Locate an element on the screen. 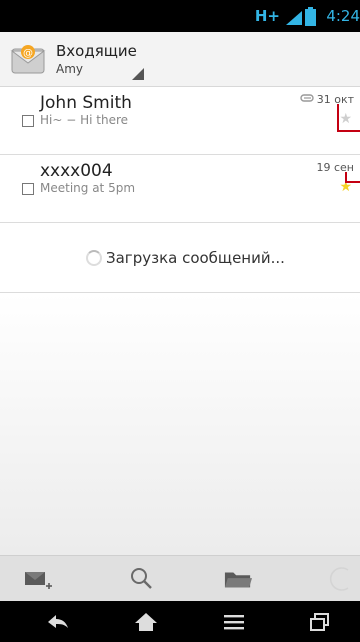 The image size is (360, 642). loading-spinner-icon is located at coordinates (94, 258).